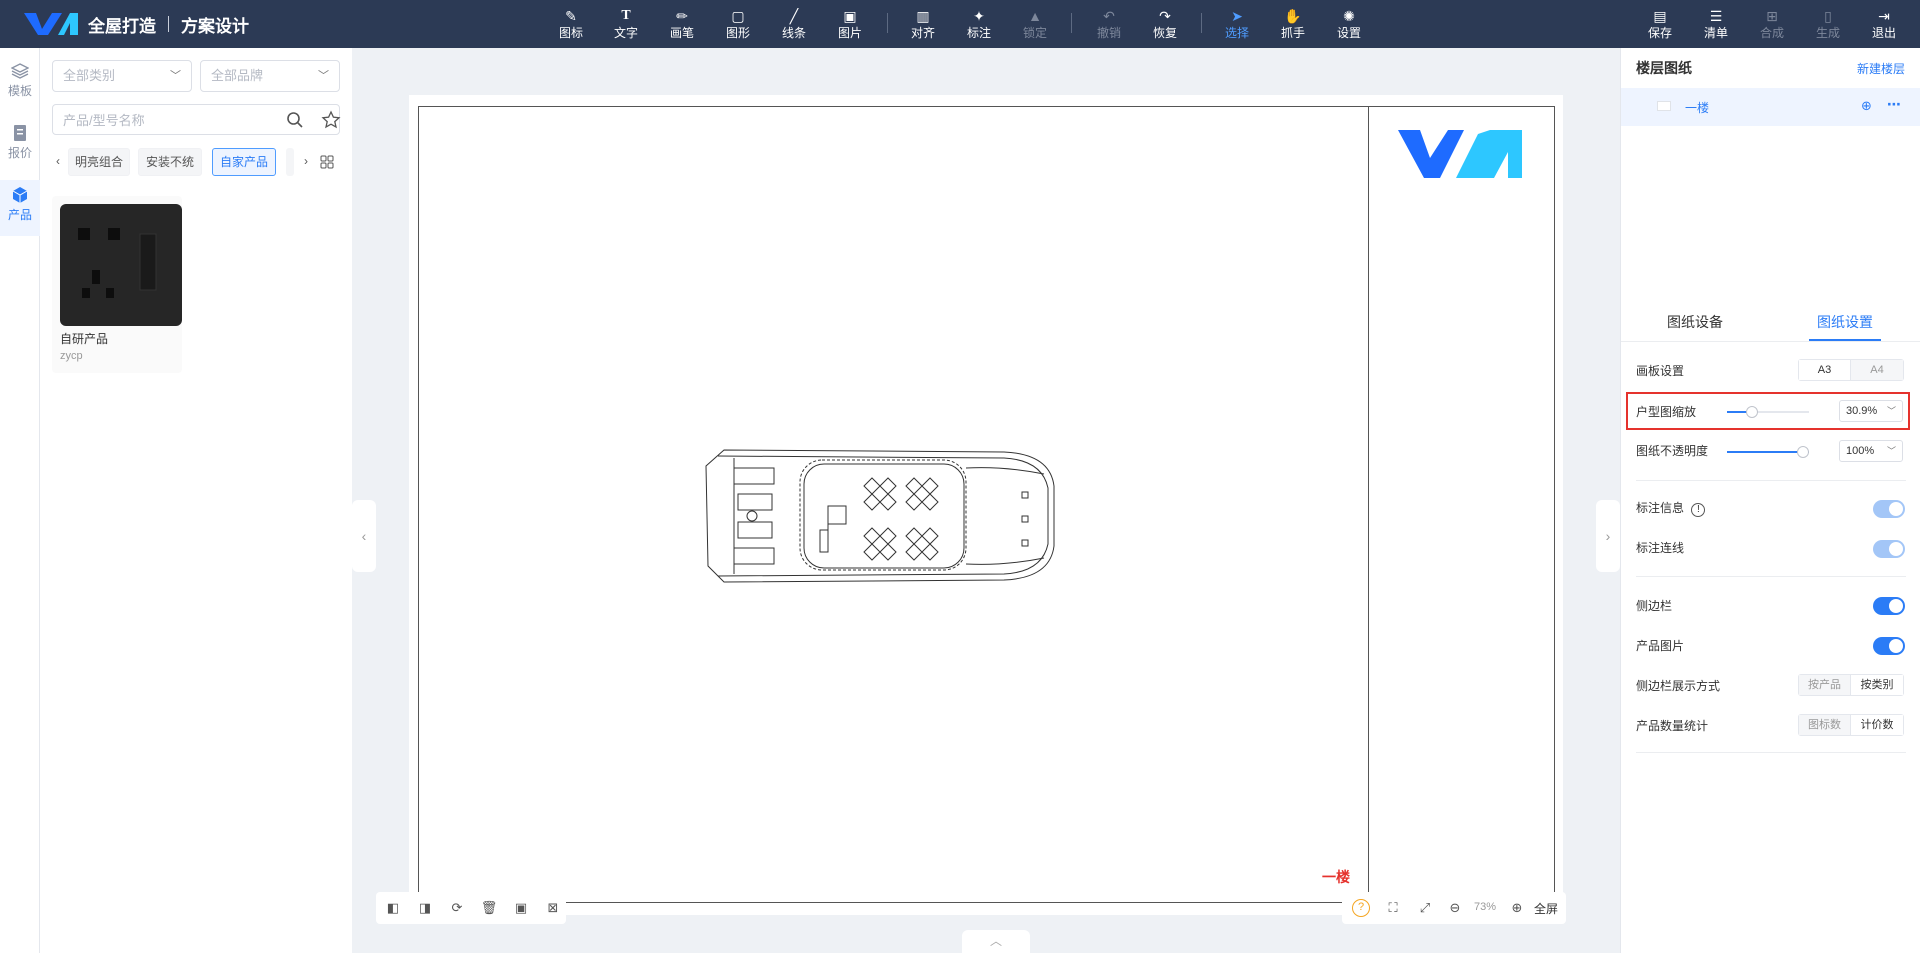  Describe the element at coordinates (1165, 25) in the screenshot. I see `tool-redo: ↷ 恢复` at that location.